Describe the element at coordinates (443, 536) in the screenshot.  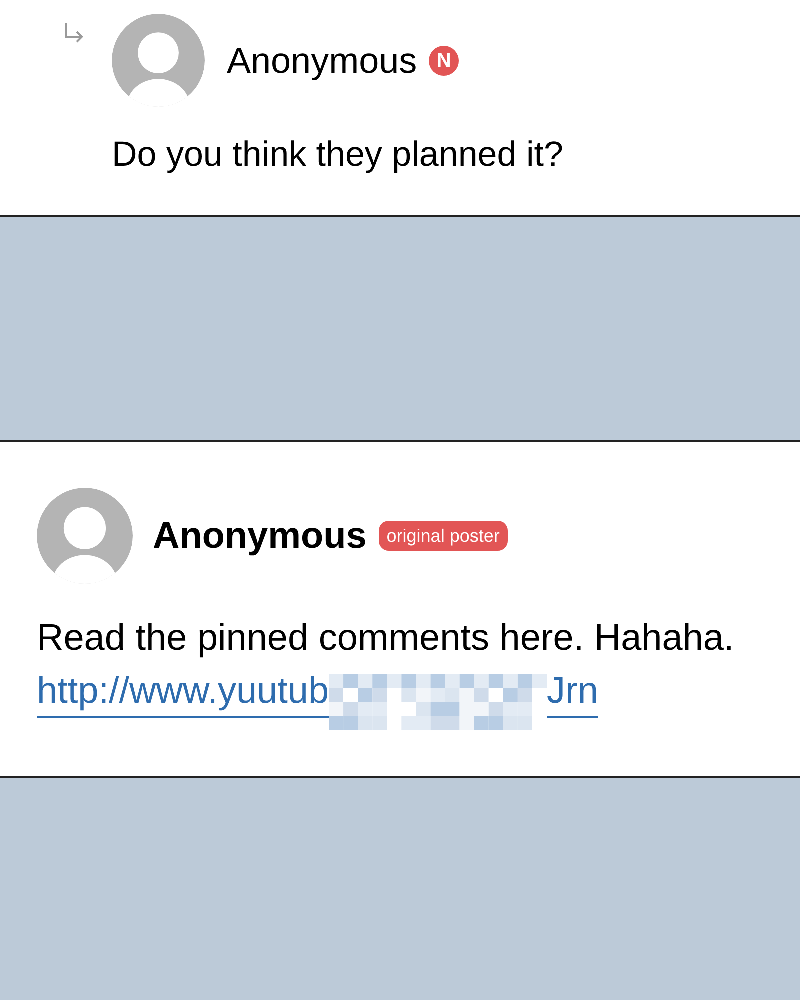
I see `original-poster-badge: original poster` at that location.